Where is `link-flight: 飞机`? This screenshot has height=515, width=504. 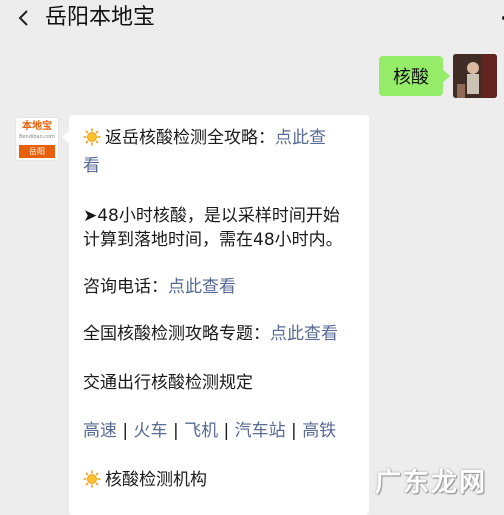 link-flight: 飞机 is located at coordinates (201, 431).